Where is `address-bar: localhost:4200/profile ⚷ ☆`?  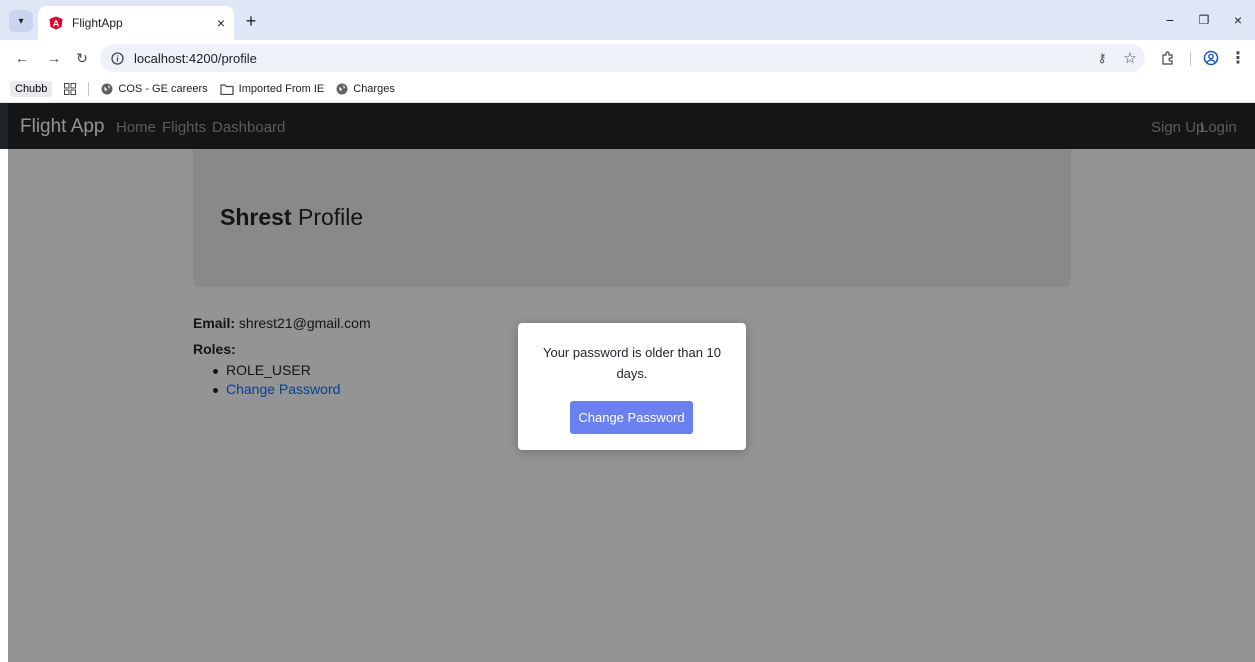 address-bar: localhost:4200/profile ⚷ ☆ is located at coordinates (622, 58).